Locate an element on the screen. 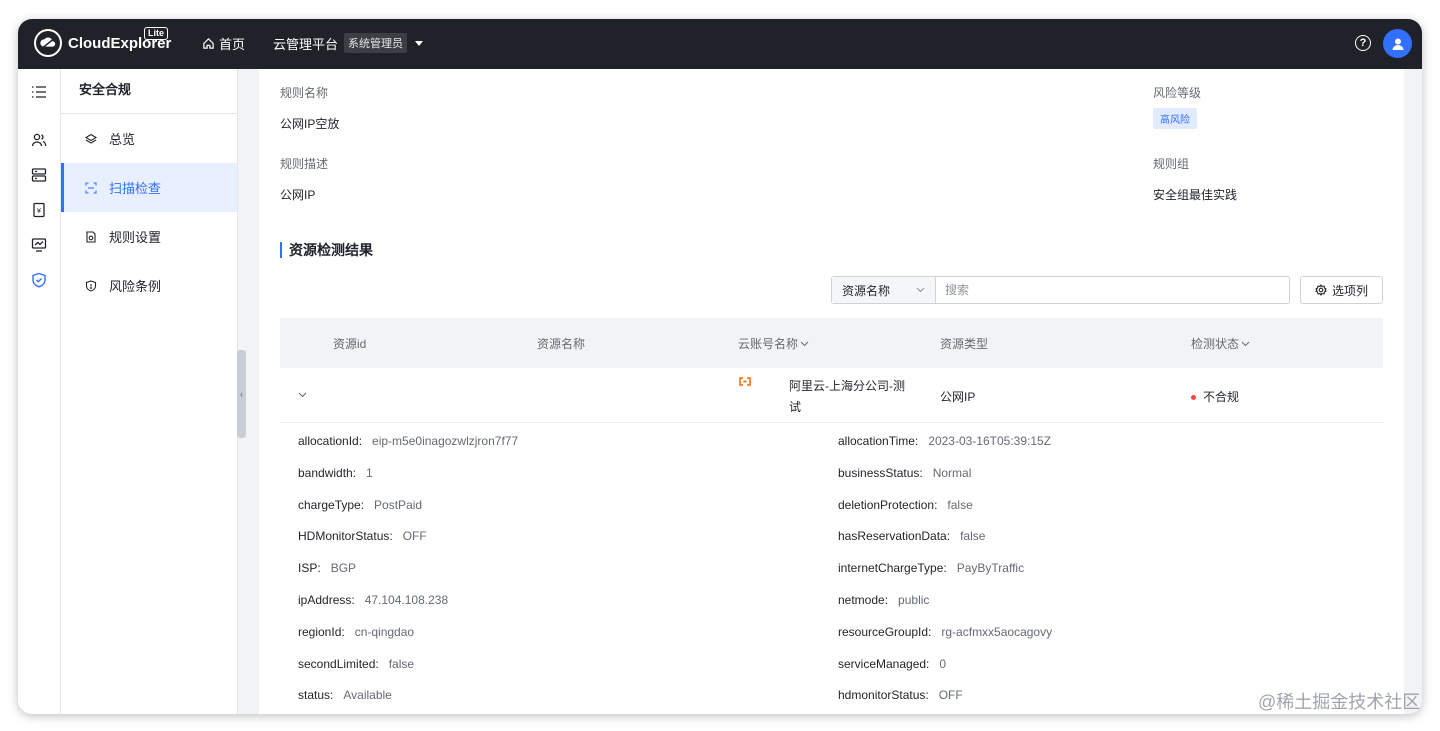 The height and width of the screenshot is (731, 1440). search-field-select: 资源名称 is located at coordinates (884, 290).